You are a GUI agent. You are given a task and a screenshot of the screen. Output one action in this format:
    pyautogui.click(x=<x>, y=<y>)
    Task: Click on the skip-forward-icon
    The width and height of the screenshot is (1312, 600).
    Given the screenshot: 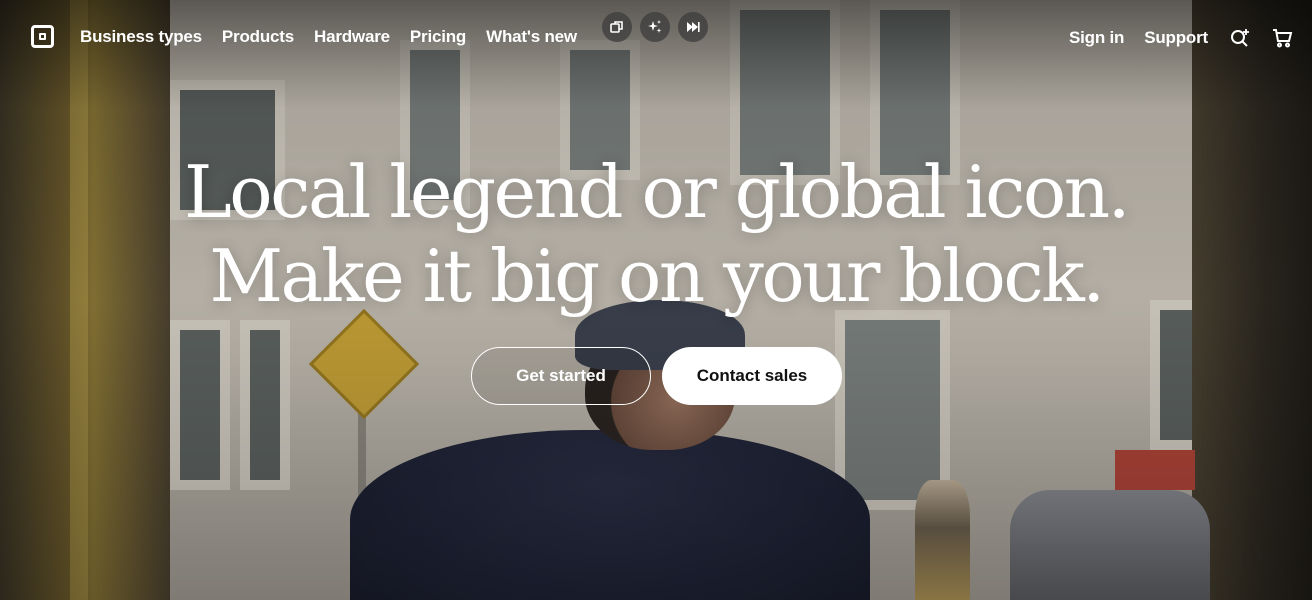 What is the action you would take?
    pyautogui.click(x=693, y=27)
    